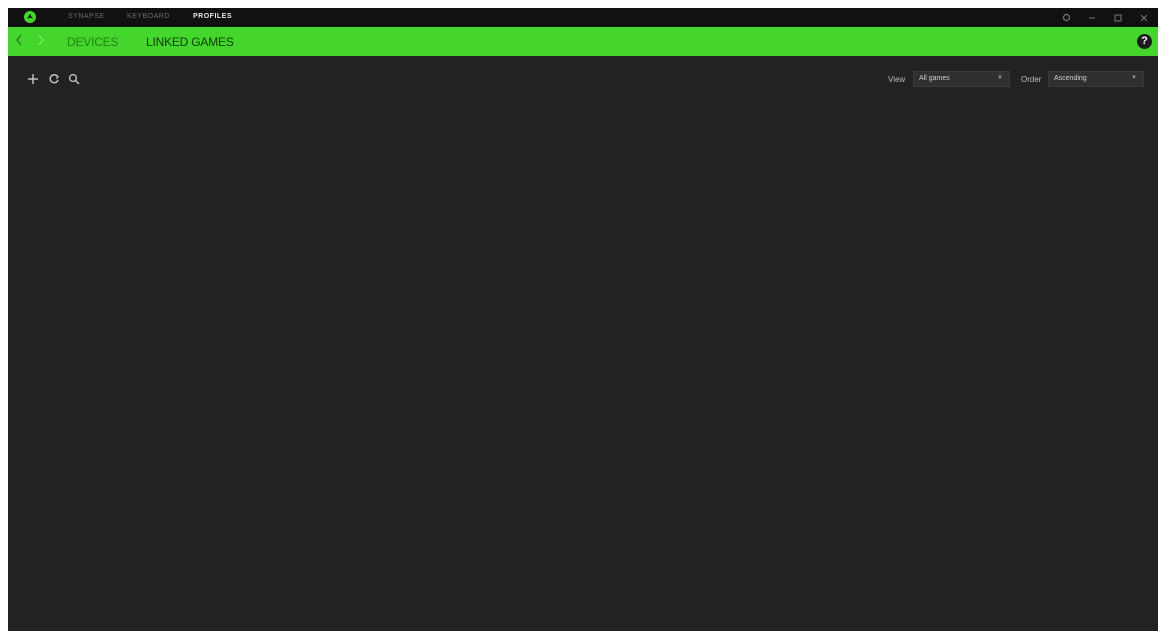 This screenshot has height=631, width=1165. I want to click on order-label: Order, so click(1031, 79).